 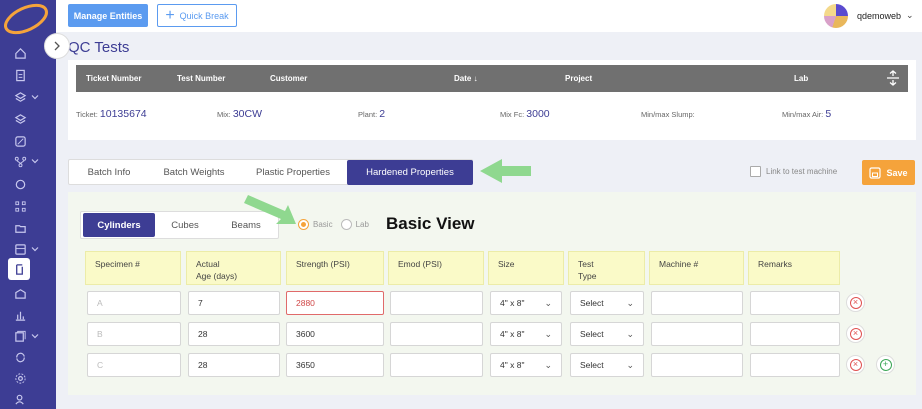 I want to click on header-size: Size, so click(x=526, y=268).